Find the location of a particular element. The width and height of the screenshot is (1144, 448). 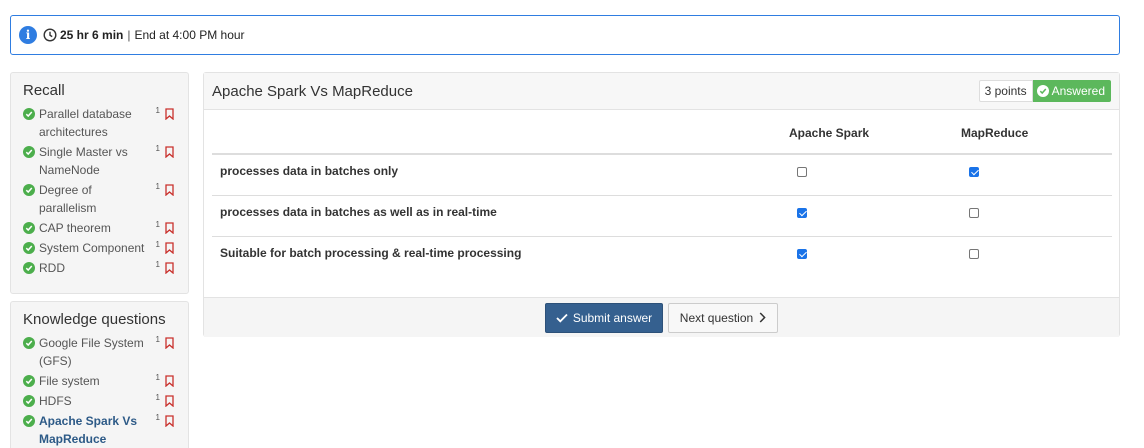

sidebar-item: Single Master vs NameNode 1 is located at coordinates (102, 161).